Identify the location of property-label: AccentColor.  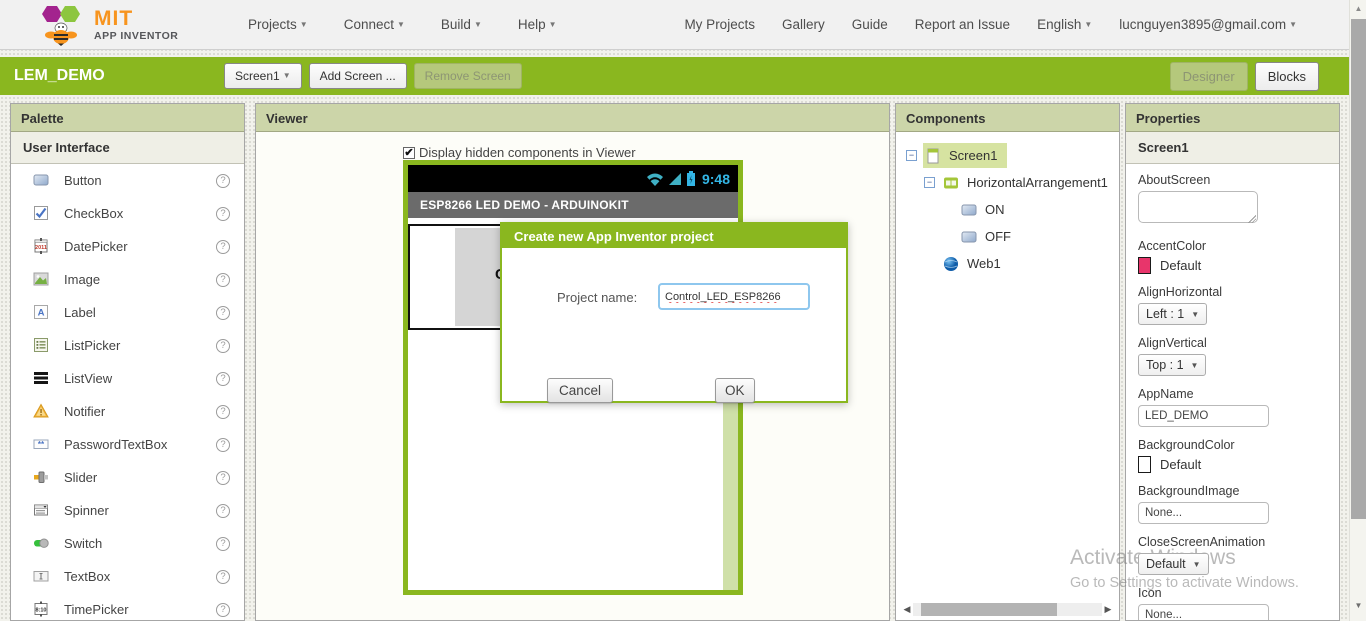
(1172, 246).